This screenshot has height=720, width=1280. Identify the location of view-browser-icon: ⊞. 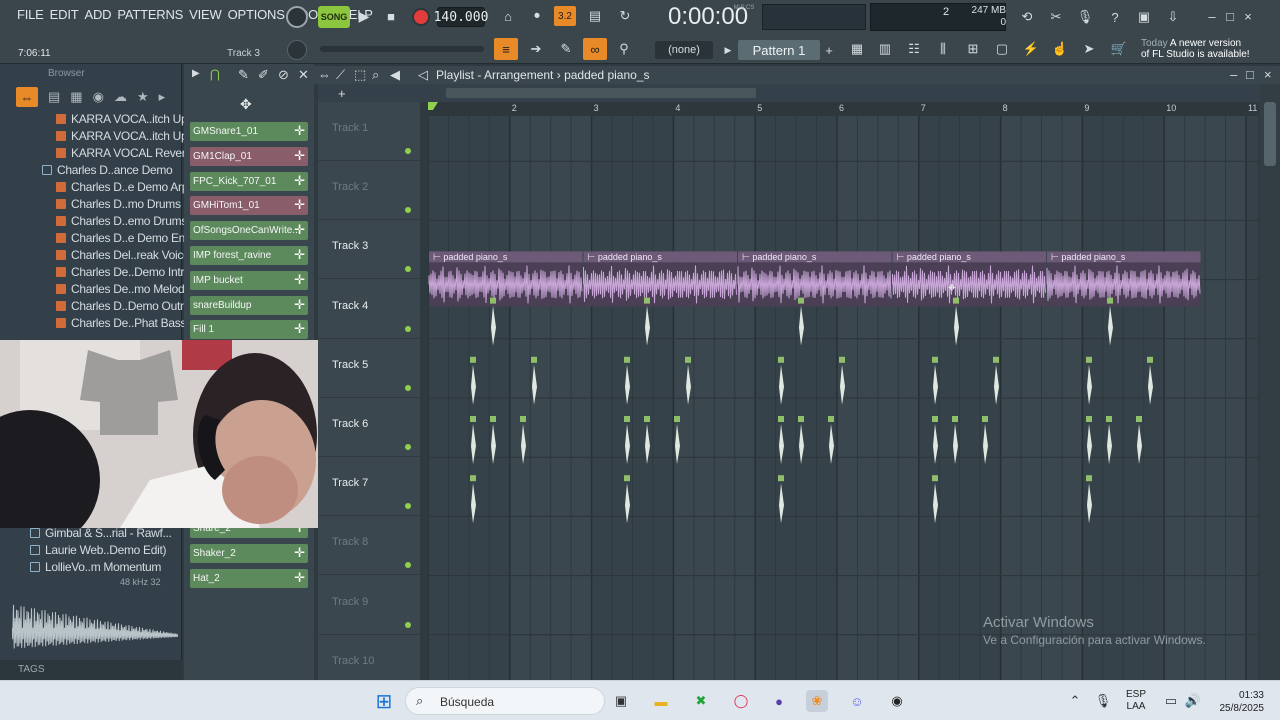
(973, 49).